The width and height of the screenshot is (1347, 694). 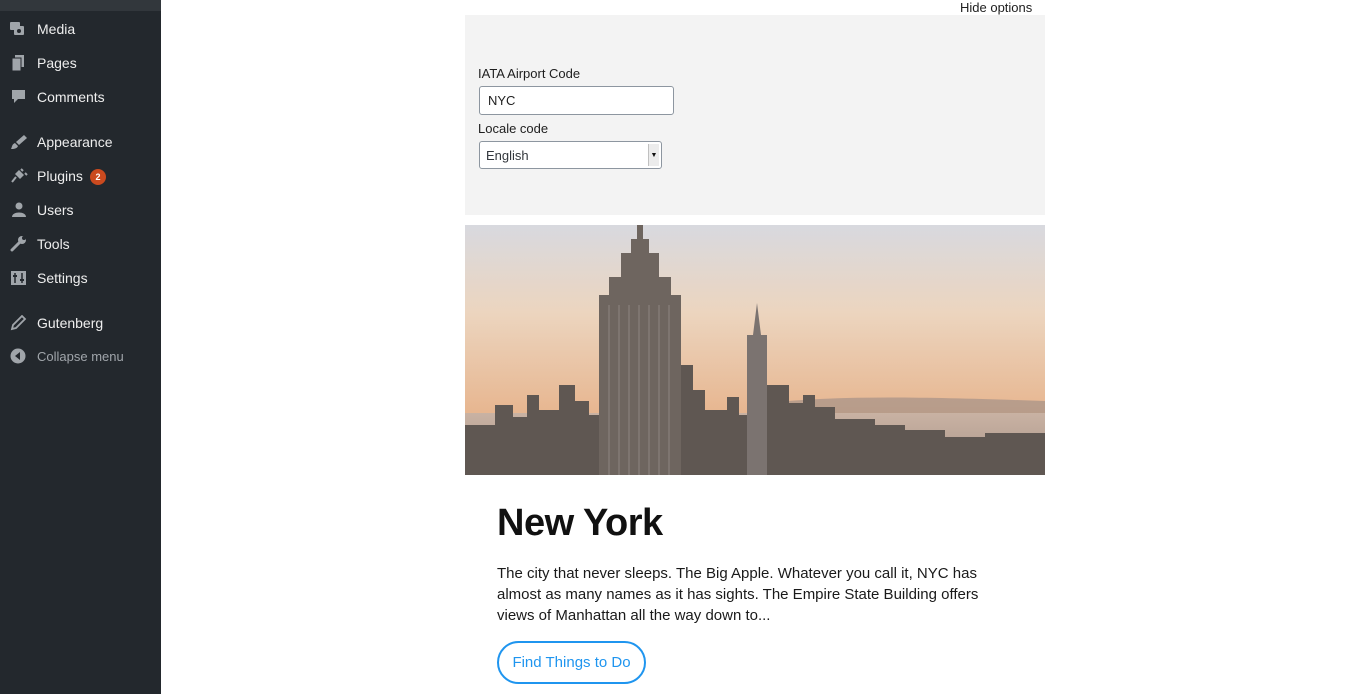 What do you see at coordinates (19, 142) in the screenshot?
I see `appearance-icon` at bounding box center [19, 142].